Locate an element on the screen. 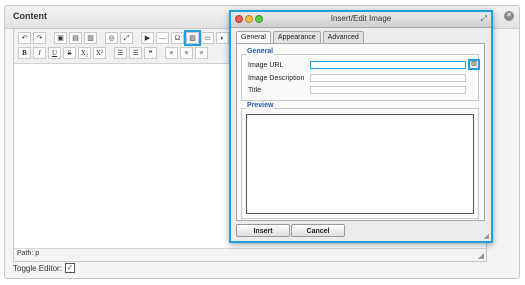 The height and width of the screenshot is (285, 525). align-center-icon: ≡ is located at coordinates (186, 53).